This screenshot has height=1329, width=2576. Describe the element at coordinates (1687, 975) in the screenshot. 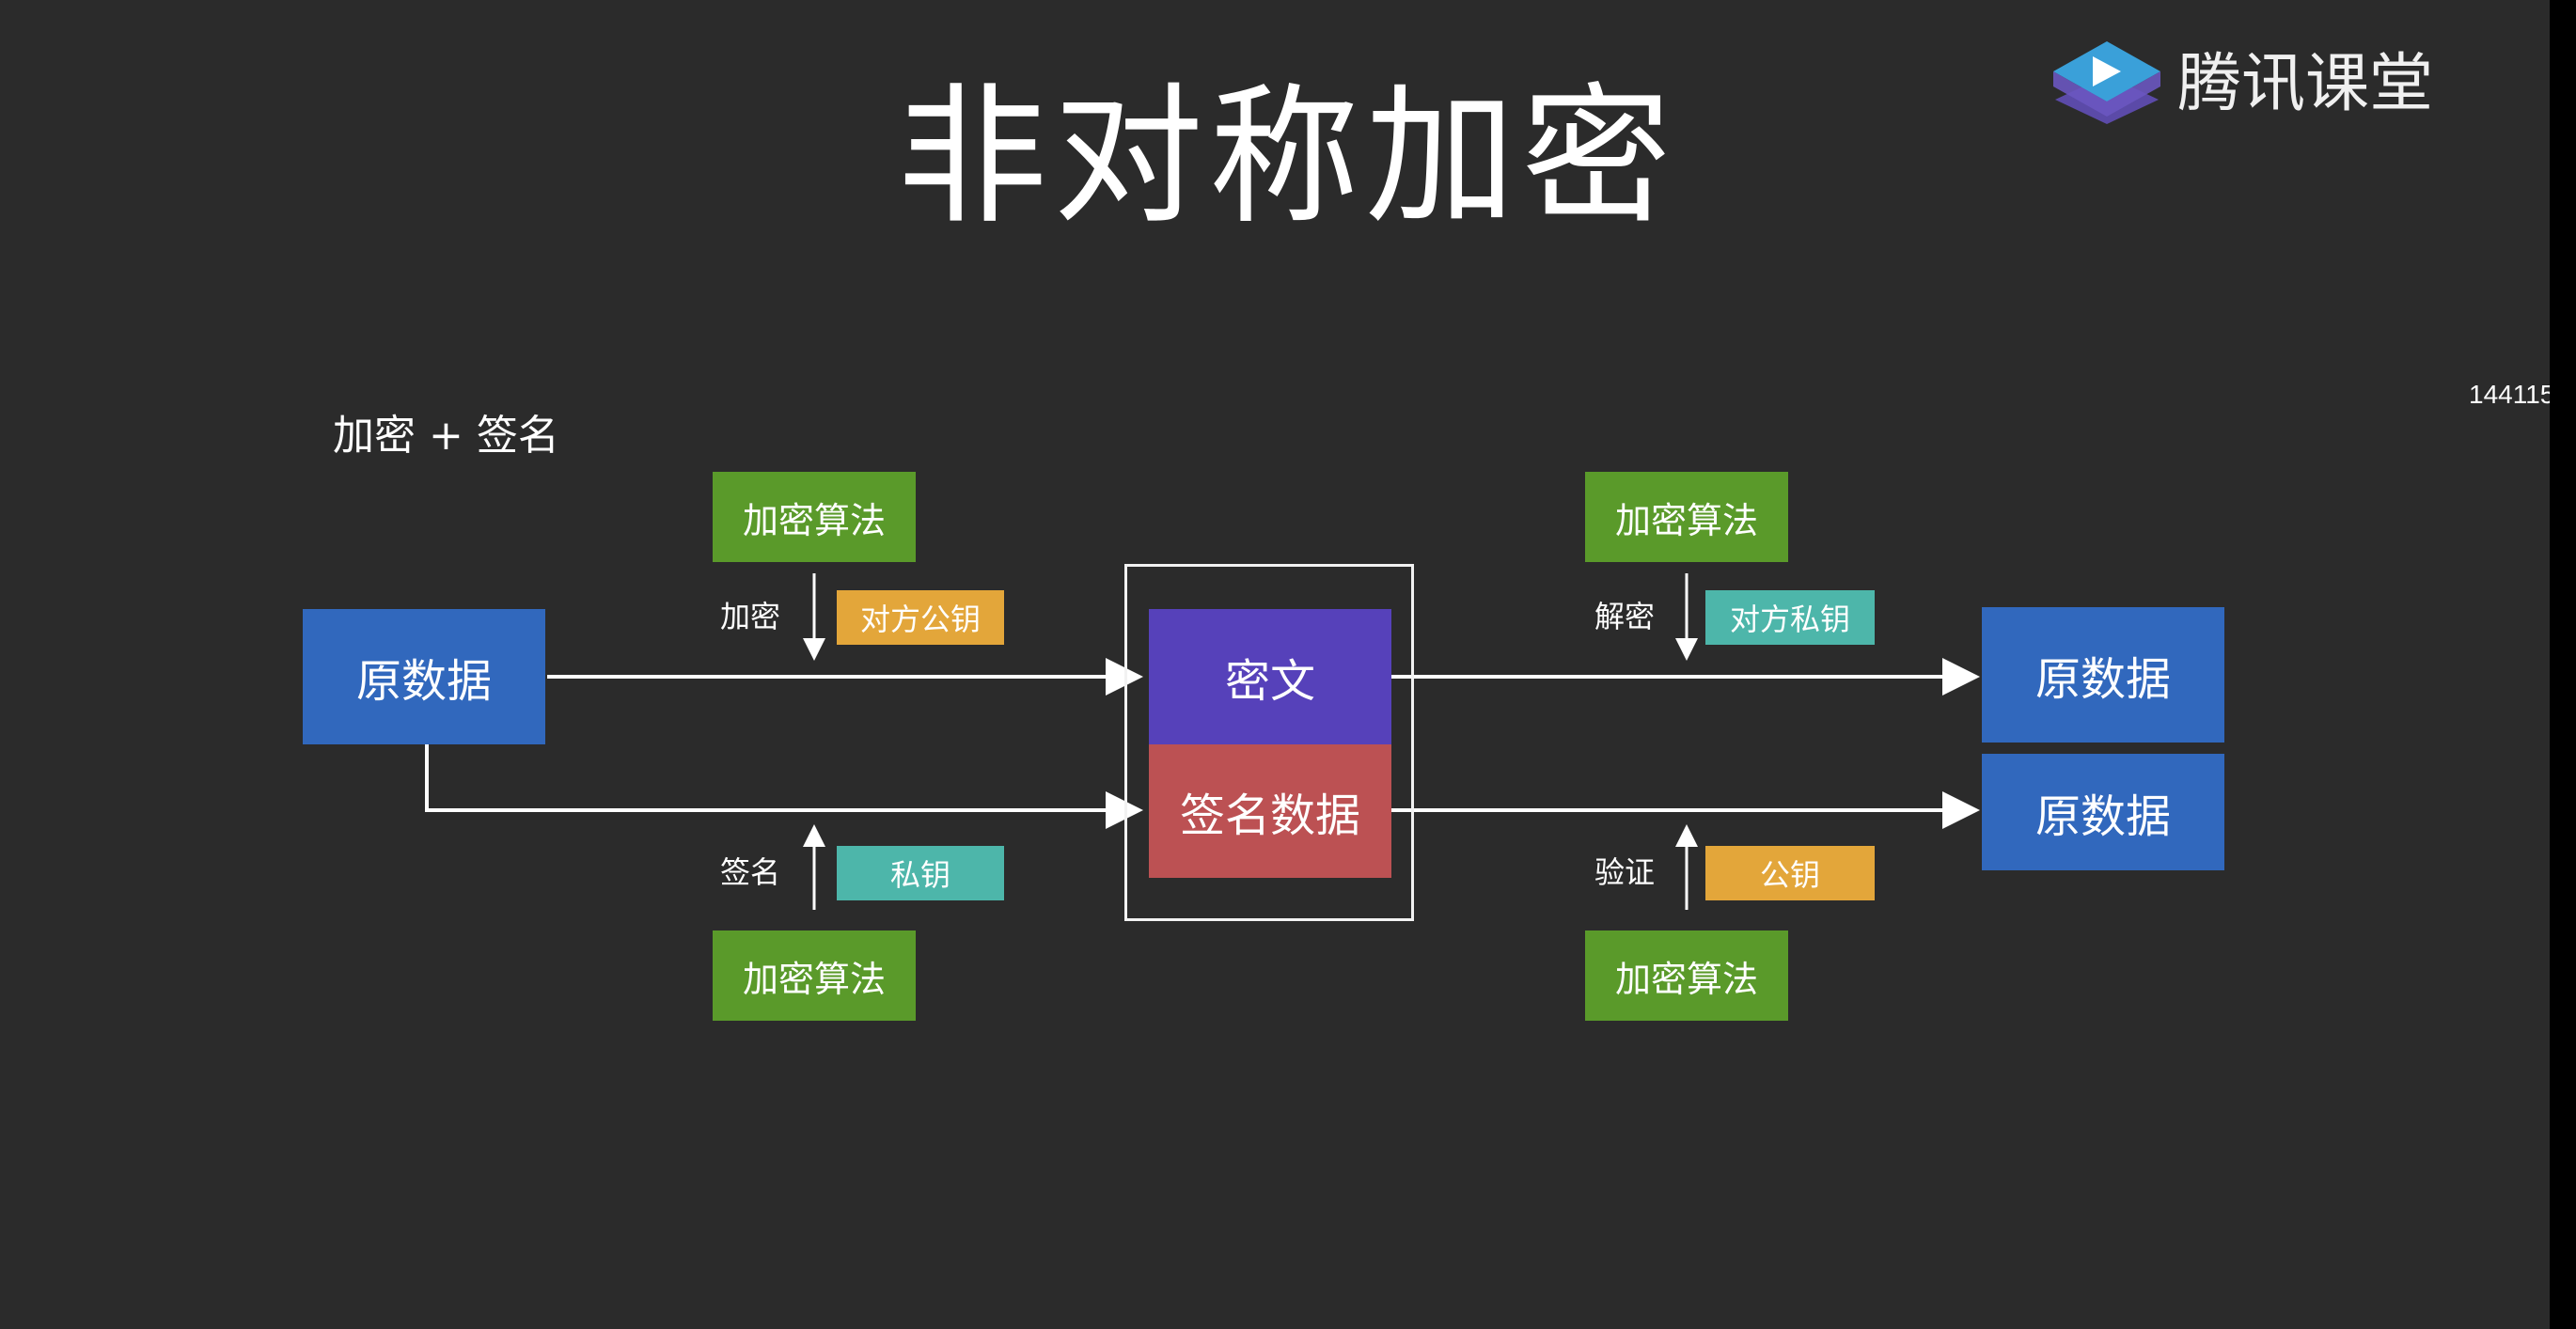

I see `verify-algorithm-box: 加密算法` at that location.